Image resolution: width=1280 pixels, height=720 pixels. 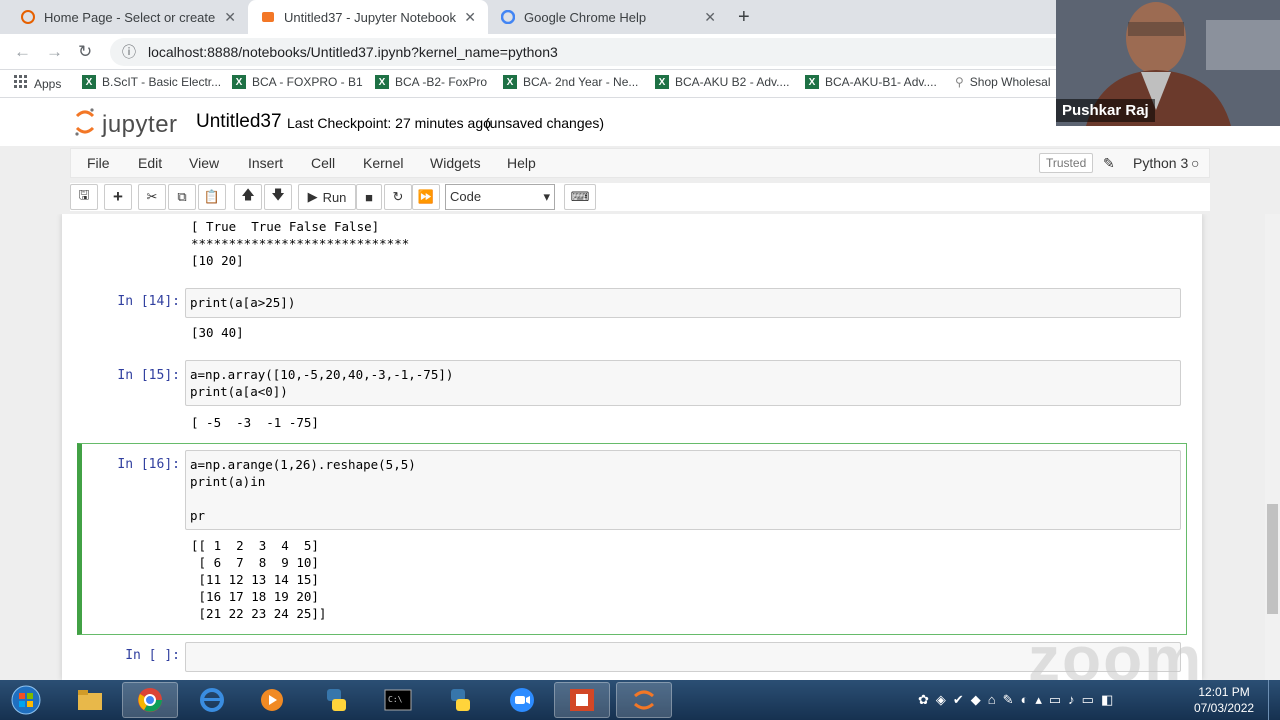 I want to click on bookmark-label: BCA - FOXPRO - B1, so click(x=307, y=82).